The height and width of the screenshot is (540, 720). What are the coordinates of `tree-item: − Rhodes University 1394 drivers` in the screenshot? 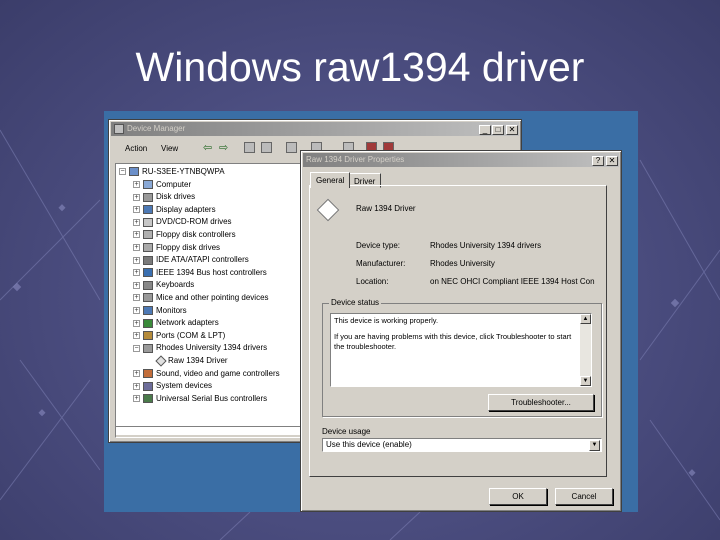 It's located at (200, 348).